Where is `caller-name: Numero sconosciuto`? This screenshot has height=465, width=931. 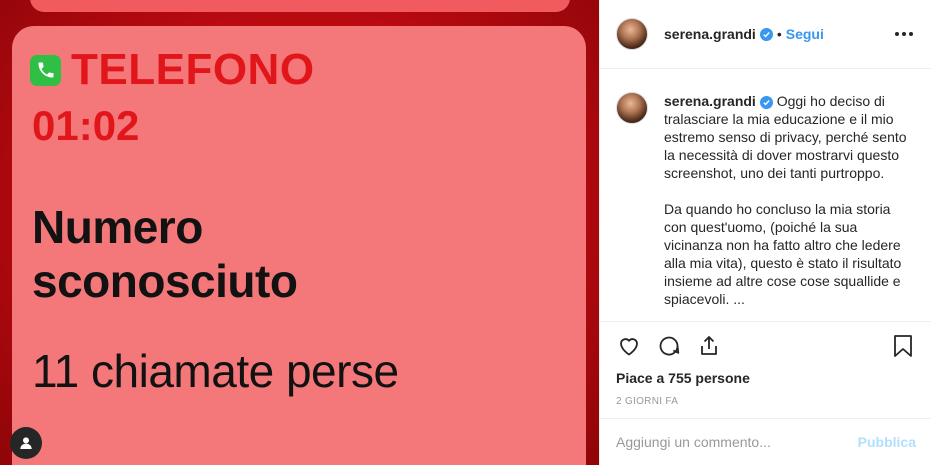
caller-name: Numero sconosciuto is located at coordinates (165, 254).